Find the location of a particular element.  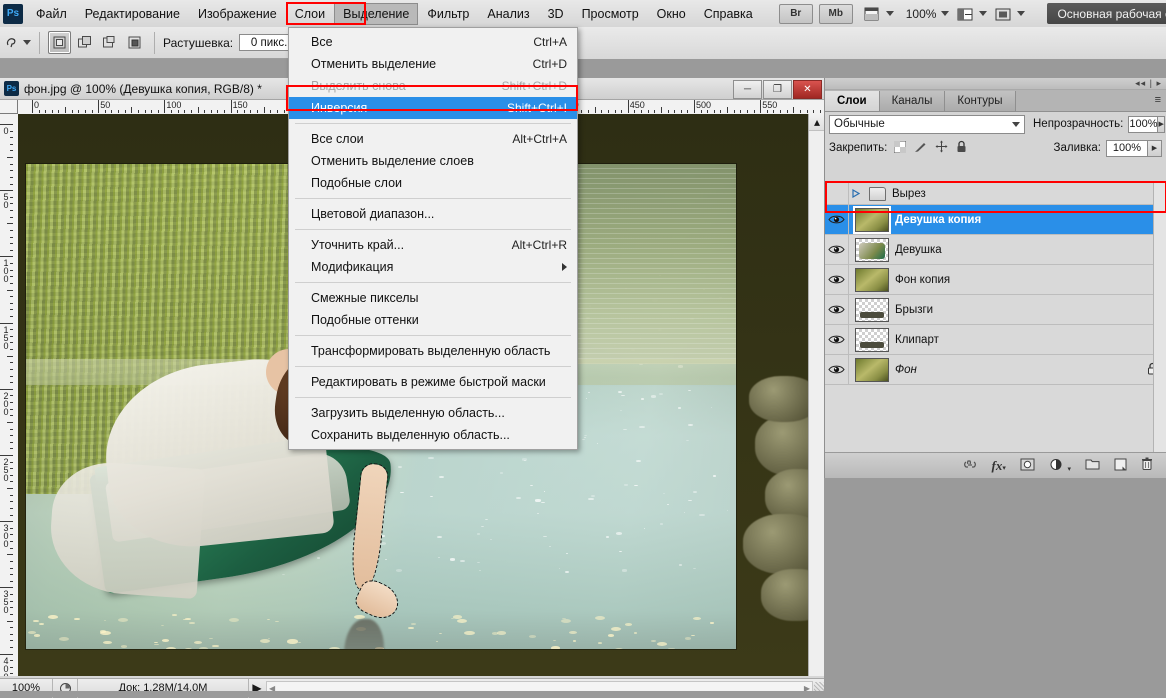

menu-item-help: Справка is located at coordinates (728, 14).